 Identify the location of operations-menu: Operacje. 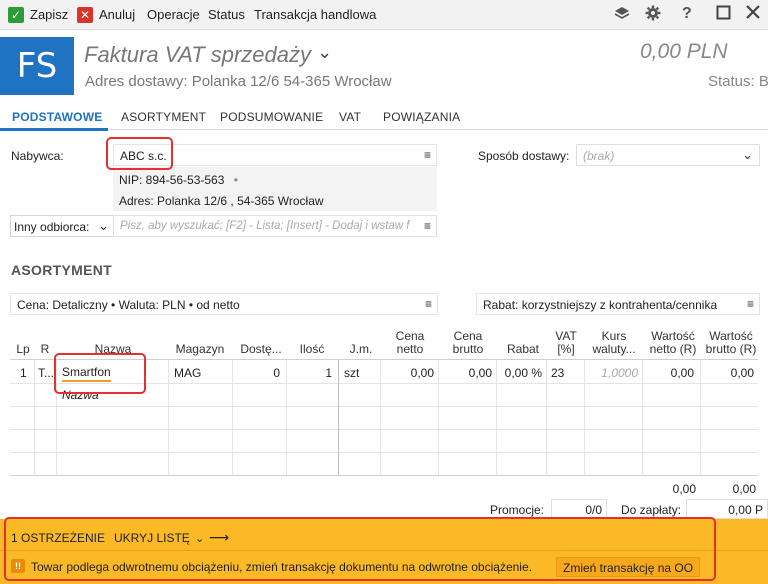
(173, 14).